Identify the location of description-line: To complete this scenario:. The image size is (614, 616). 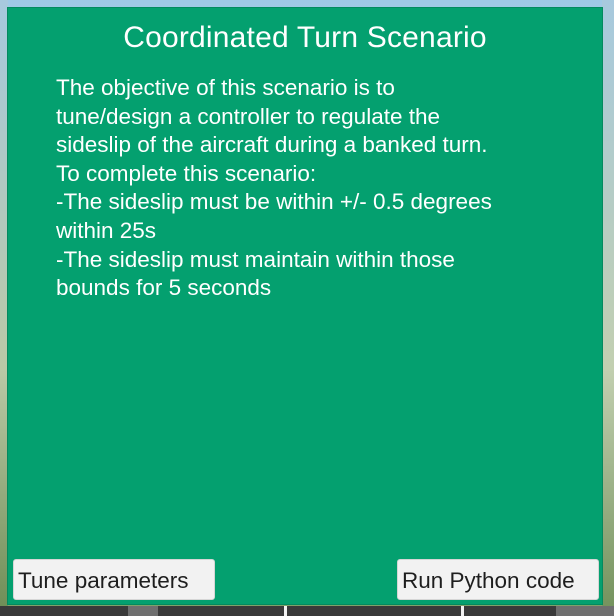
(186, 173).